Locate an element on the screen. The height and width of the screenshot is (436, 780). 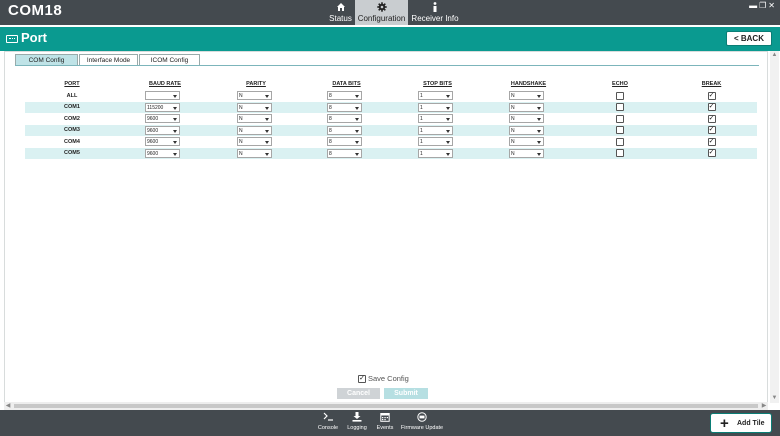
tab-status: Status is located at coordinates (340, 12).